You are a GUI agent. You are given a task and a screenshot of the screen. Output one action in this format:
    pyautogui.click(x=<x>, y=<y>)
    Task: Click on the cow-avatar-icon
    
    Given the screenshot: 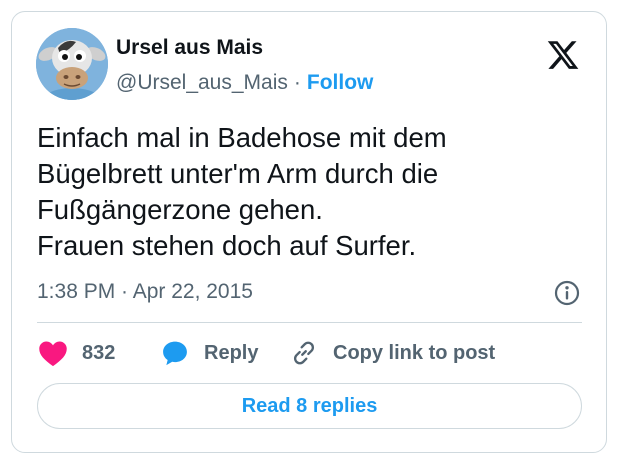 What is the action you would take?
    pyautogui.click(x=72, y=64)
    